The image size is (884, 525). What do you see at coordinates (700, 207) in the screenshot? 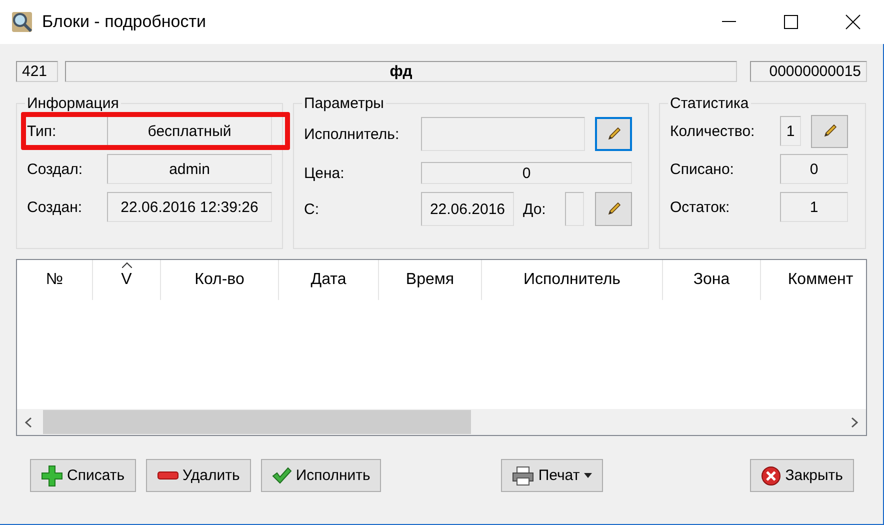
I see `field-label: Остаток:` at bounding box center [700, 207].